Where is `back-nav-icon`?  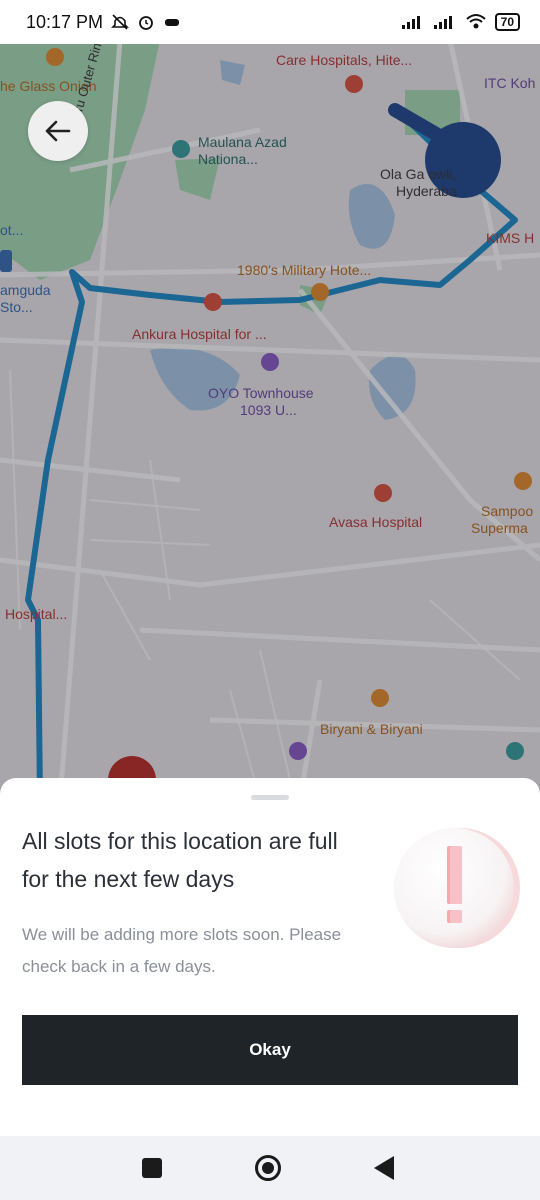
back-nav-icon is located at coordinates (384, 1168).